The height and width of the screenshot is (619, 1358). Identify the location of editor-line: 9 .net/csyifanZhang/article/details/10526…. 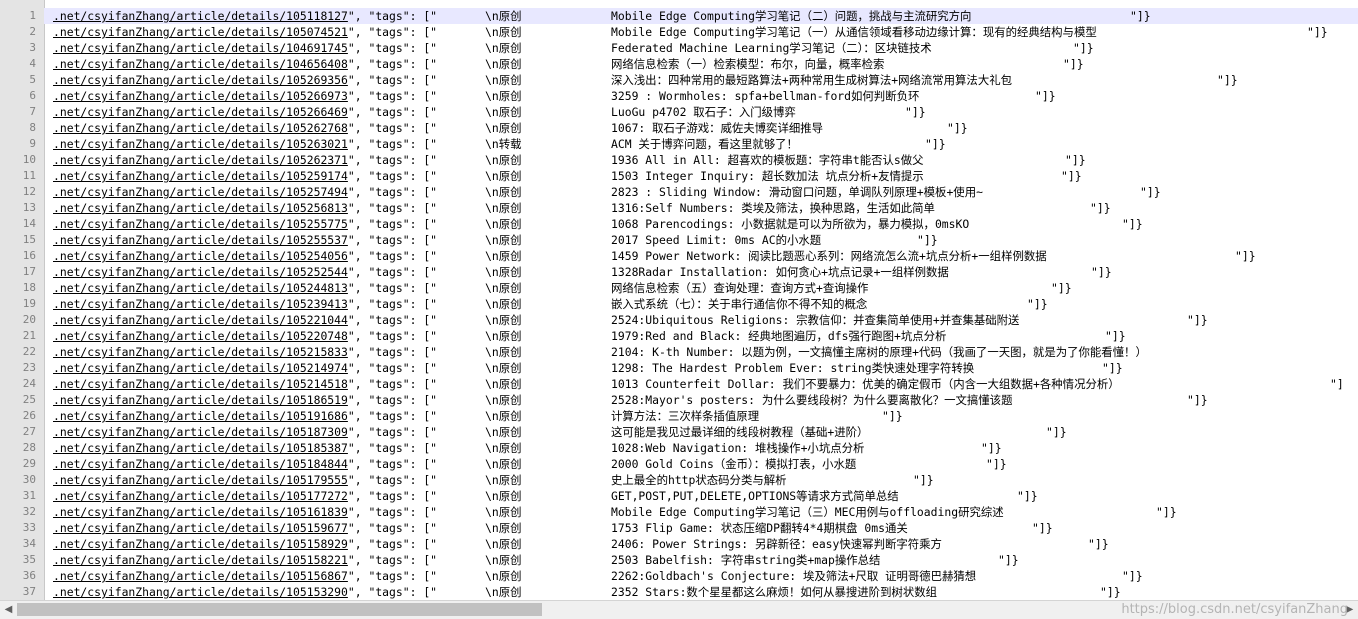
(679, 144).